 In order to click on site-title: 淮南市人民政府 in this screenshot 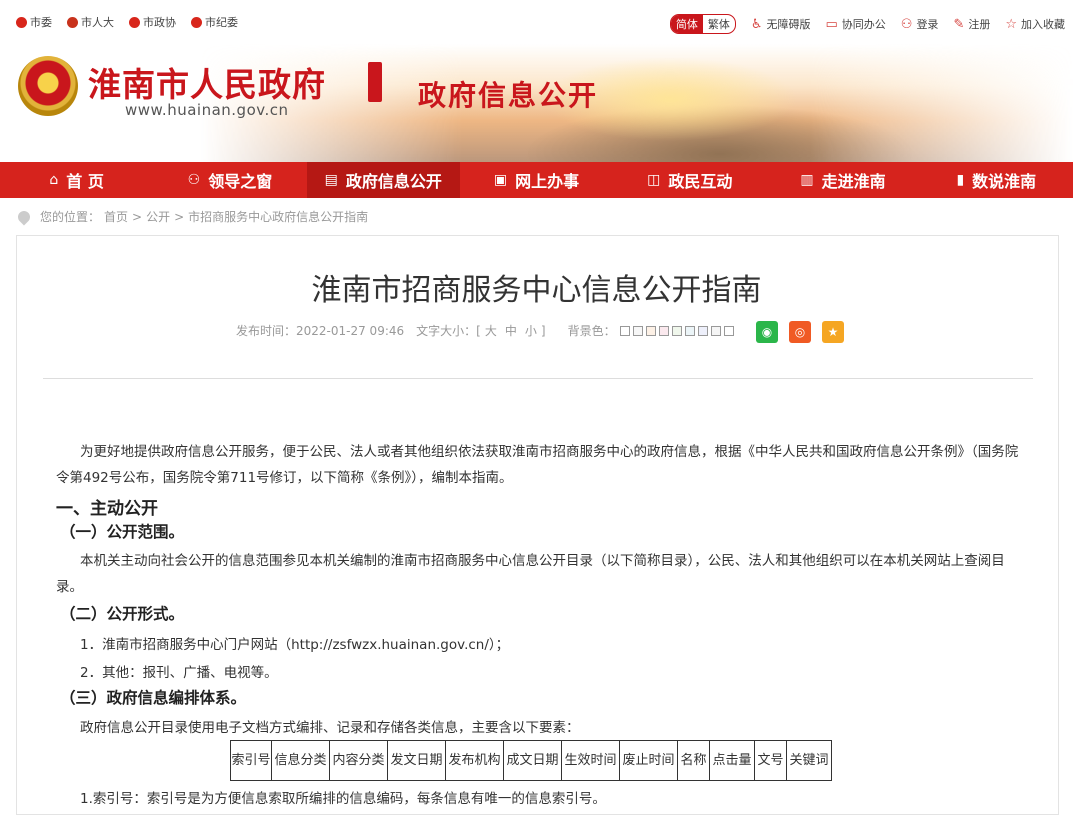, I will do `click(207, 82)`.